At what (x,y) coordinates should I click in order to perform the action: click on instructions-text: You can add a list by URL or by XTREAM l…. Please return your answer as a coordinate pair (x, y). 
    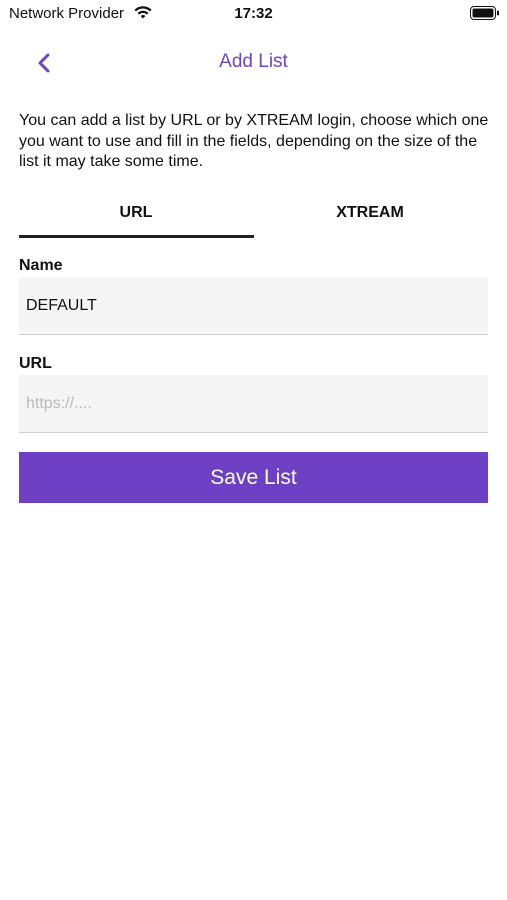
    Looking at the image, I should click on (254, 141).